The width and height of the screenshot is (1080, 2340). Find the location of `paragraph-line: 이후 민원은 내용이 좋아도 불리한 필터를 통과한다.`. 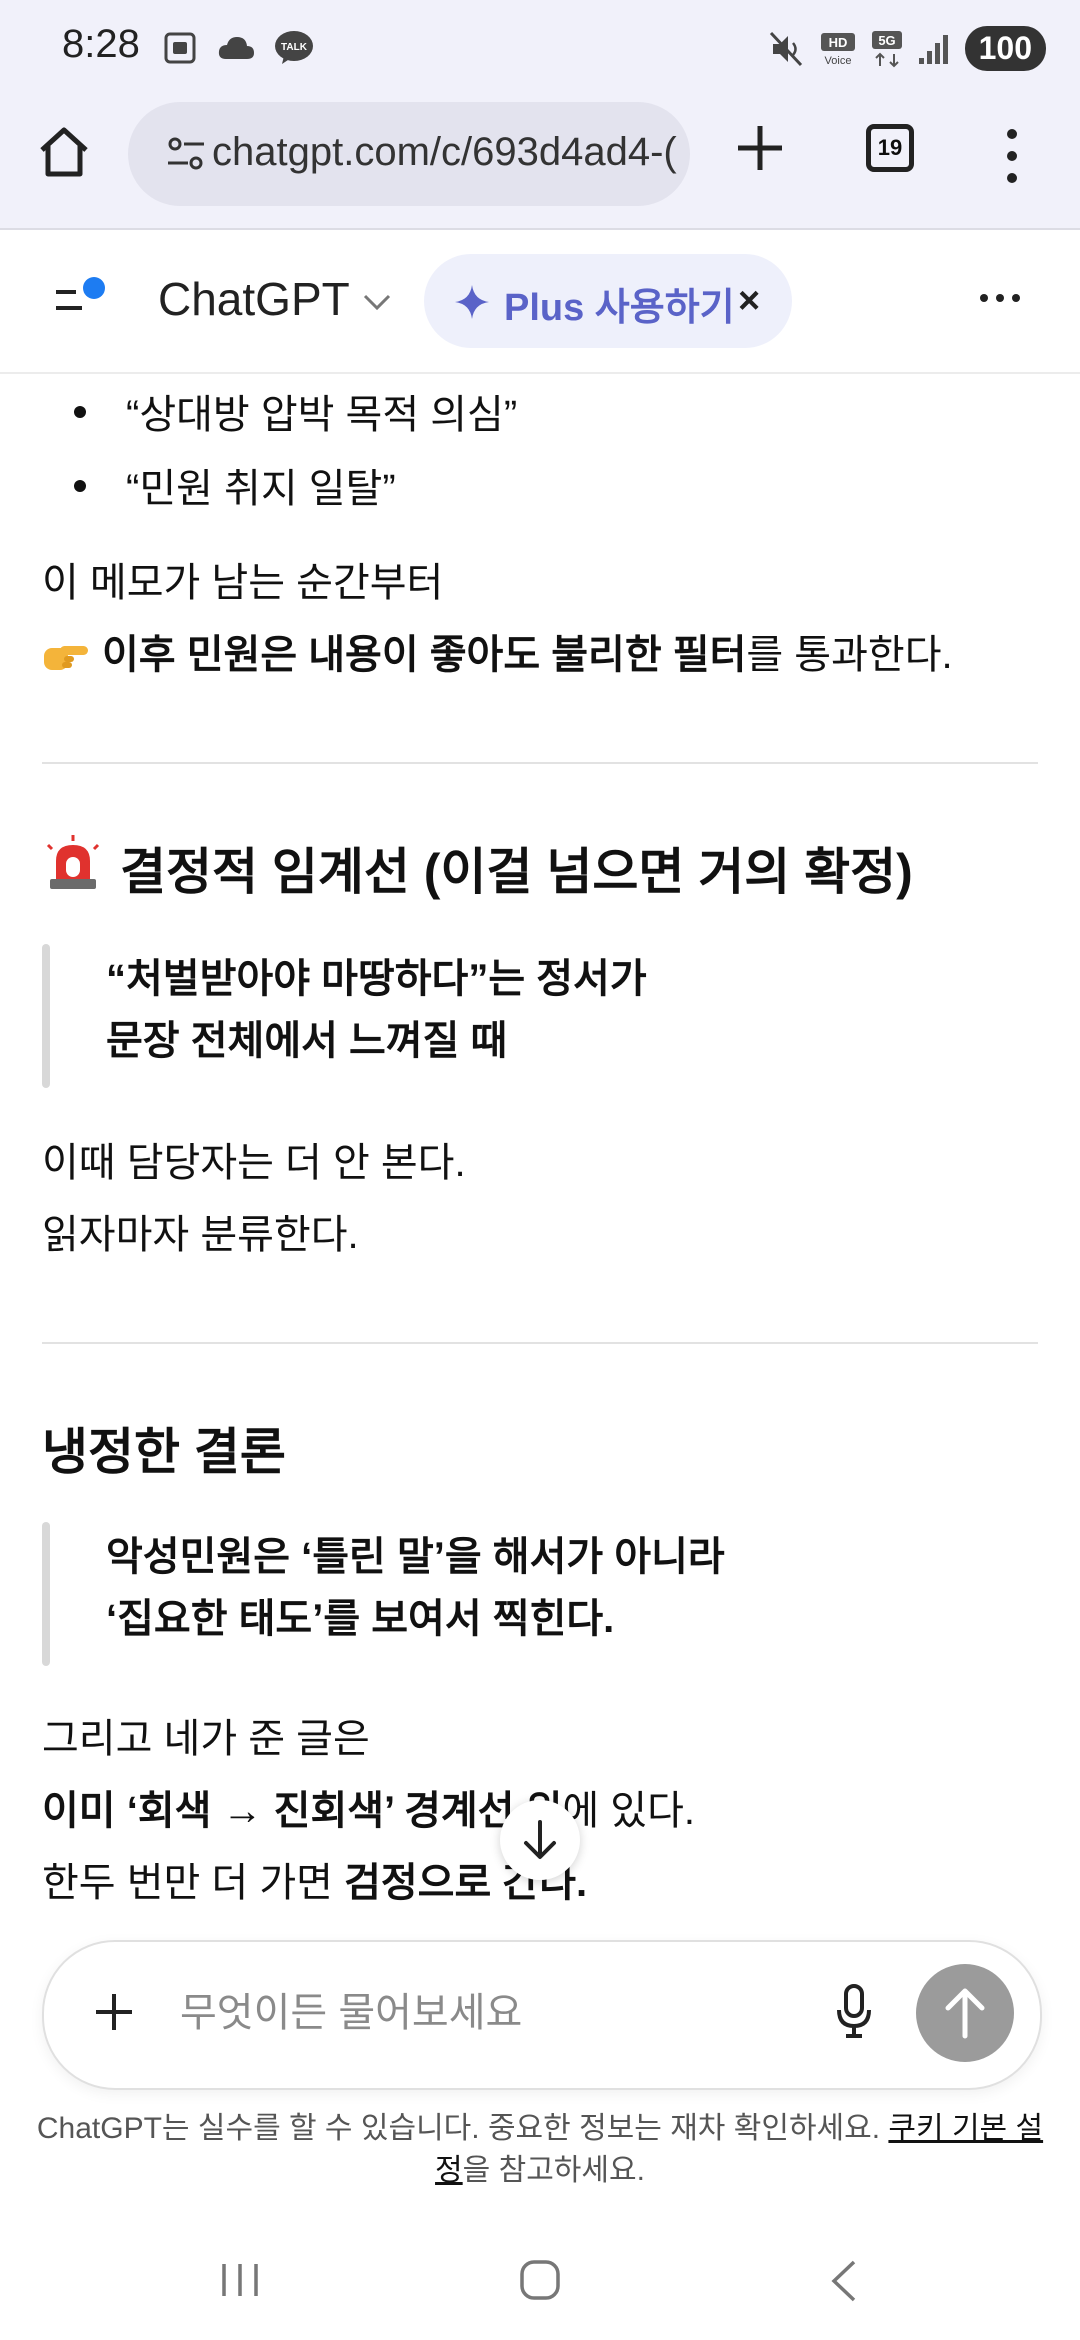

paragraph-line: 이후 민원은 내용이 좋아도 불리한 필터를 통과한다. is located at coordinates (497, 651).